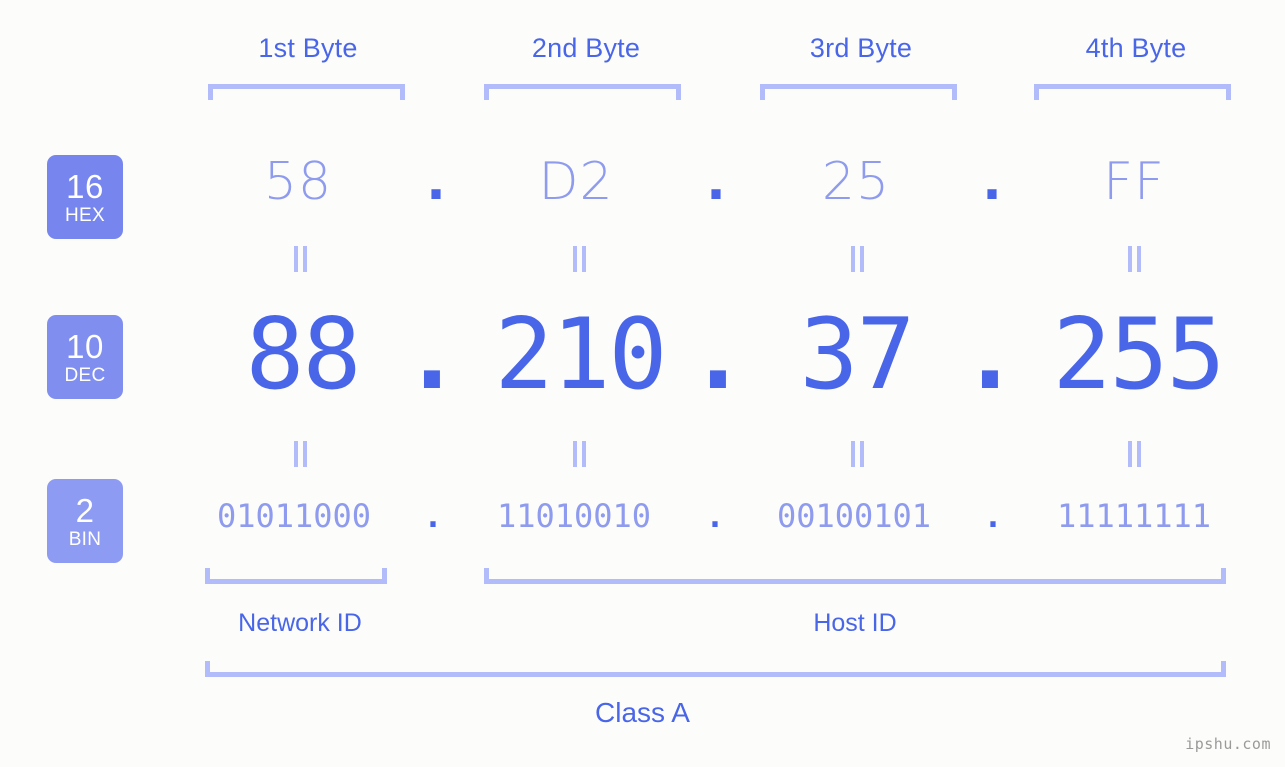  Describe the element at coordinates (855, 623) in the screenshot. I see `host-id-label: Host ID` at that location.